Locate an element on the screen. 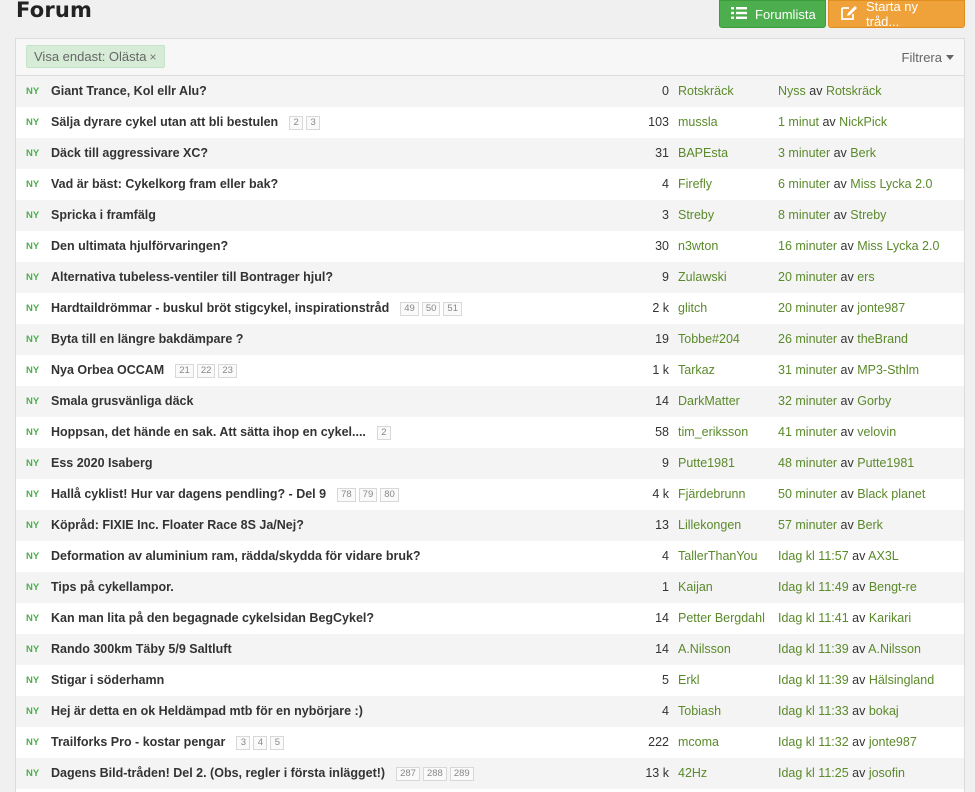 The height and width of the screenshot is (792, 975). last-post-time-link: 41 minuter is located at coordinates (807, 432).